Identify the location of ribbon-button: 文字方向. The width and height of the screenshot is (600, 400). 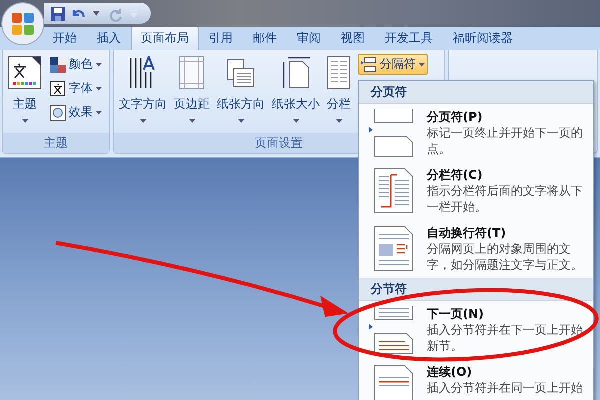
(143, 93).